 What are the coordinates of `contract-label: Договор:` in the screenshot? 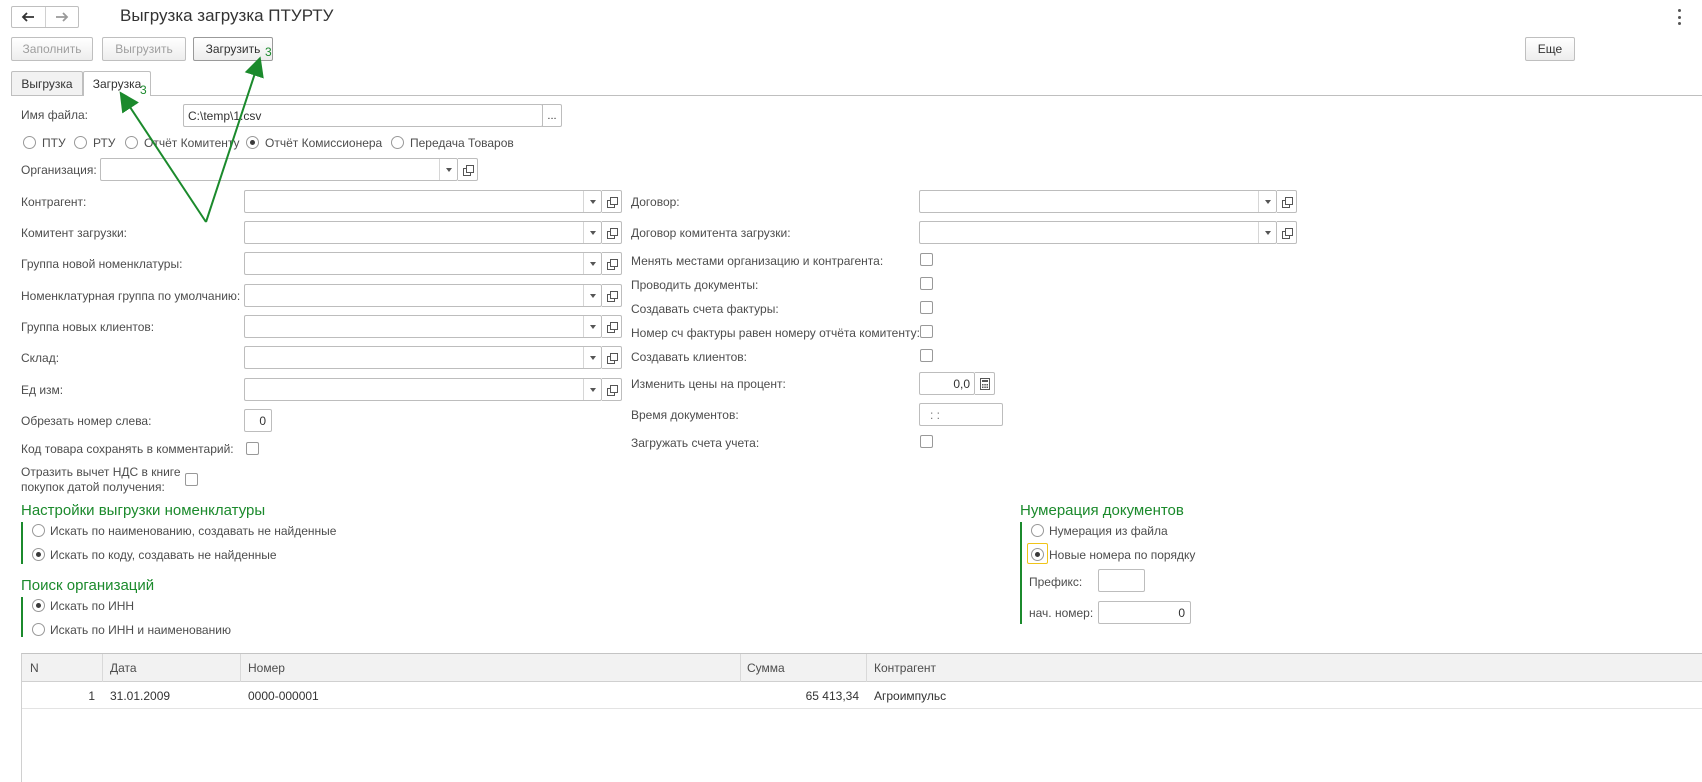 It's located at (655, 202).